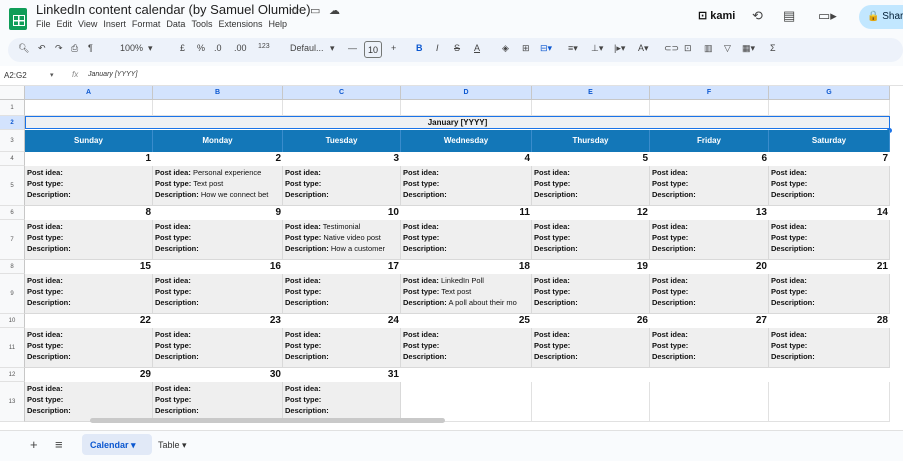 The width and height of the screenshot is (903, 461). What do you see at coordinates (477, 48) in the screenshot?
I see `text-color-icon: A` at bounding box center [477, 48].